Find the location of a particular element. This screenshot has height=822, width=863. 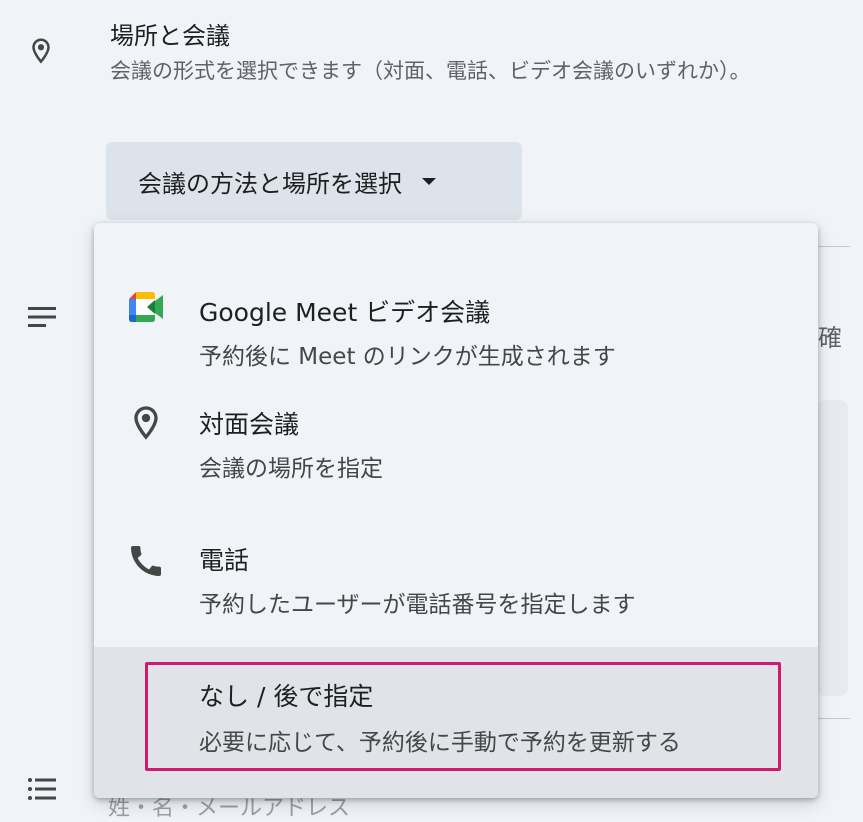

menu-item-title: 対面会議 is located at coordinates (249, 424).